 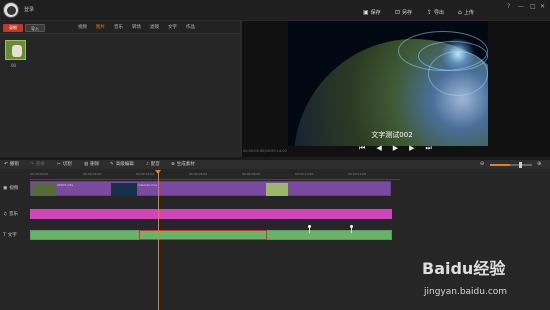 I want to click on zoom-slider, so click(x=511, y=165).